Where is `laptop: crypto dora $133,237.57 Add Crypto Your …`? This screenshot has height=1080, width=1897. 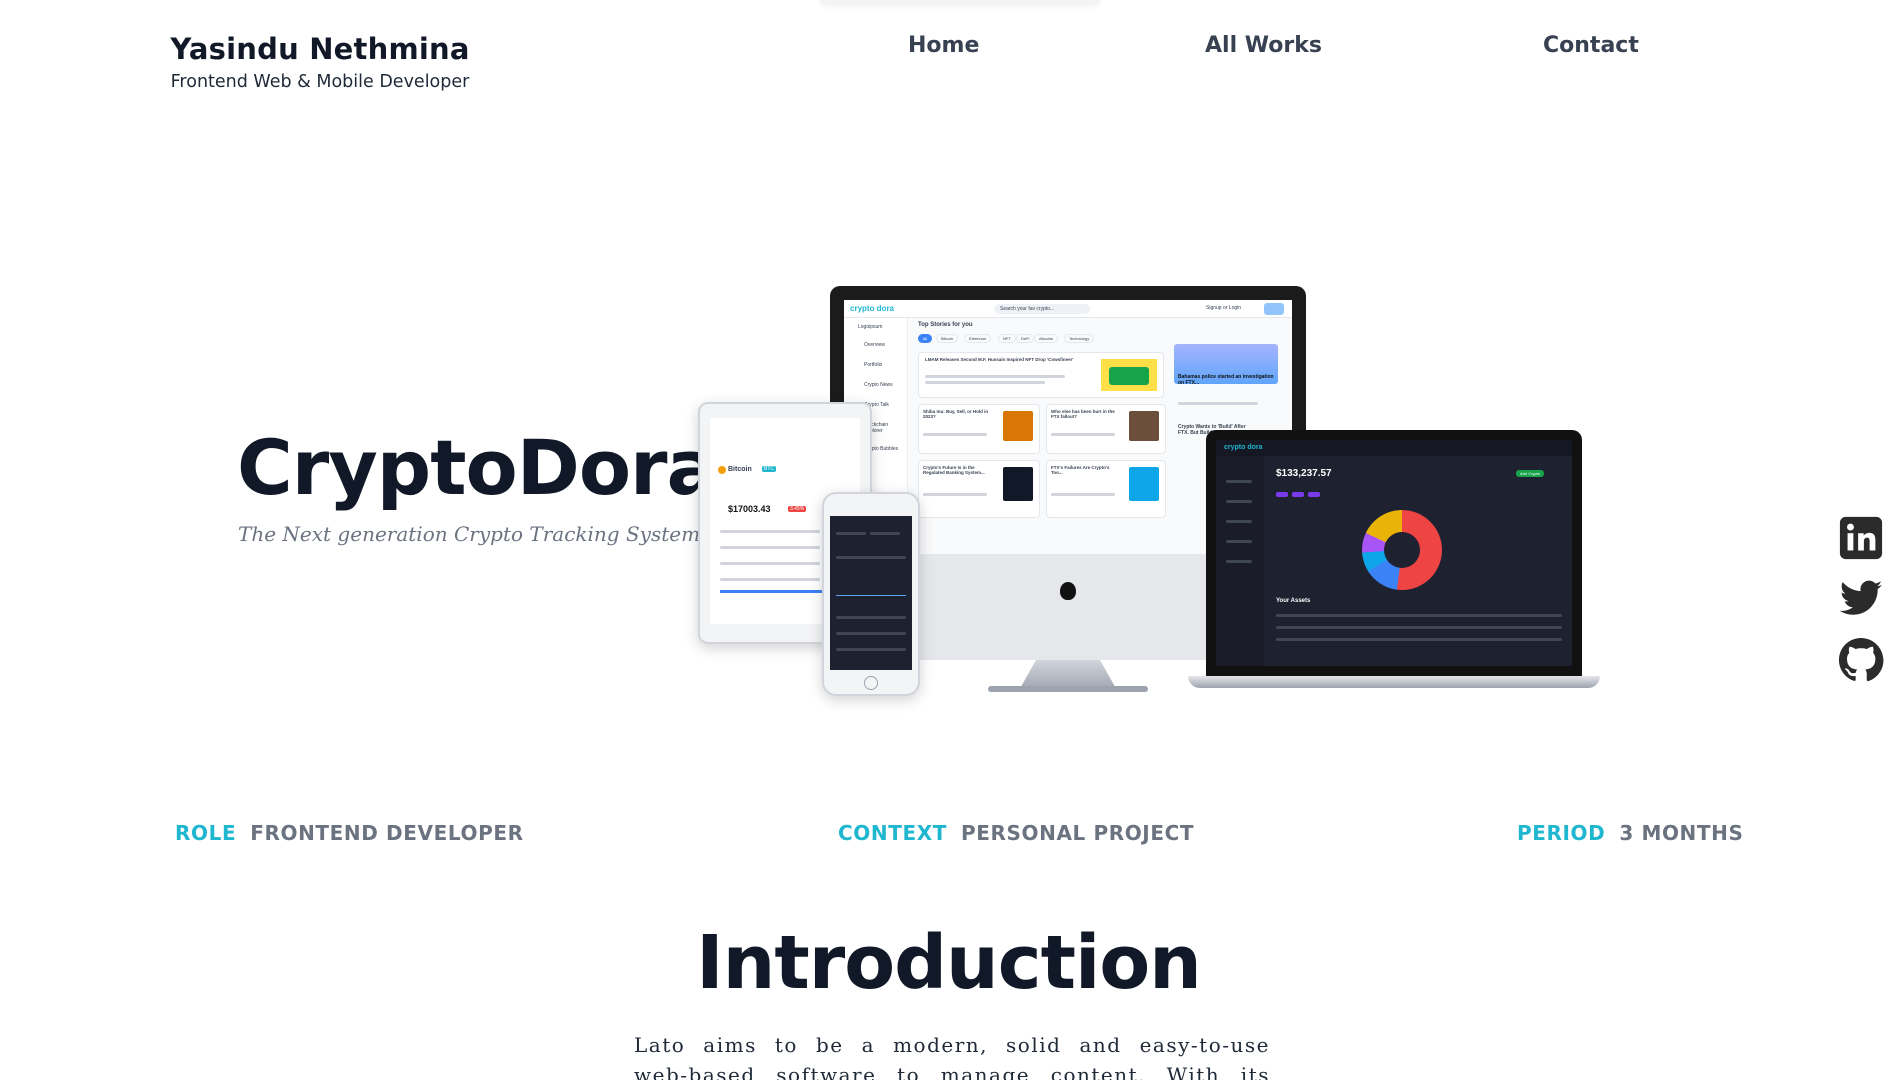
laptop: crypto dora $133,237.57 Add Crypto Your … is located at coordinates (1394, 554).